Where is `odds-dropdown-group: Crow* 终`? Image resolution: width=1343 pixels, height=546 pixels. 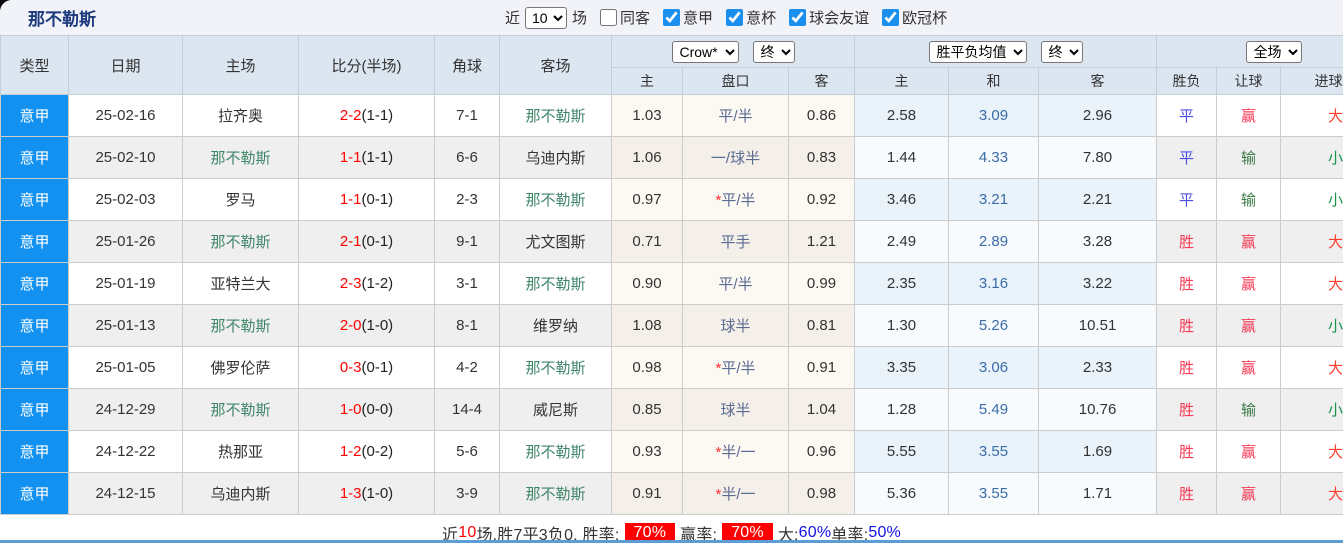 odds-dropdown-group: Crow* 终 is located at coordinates (733, 51).